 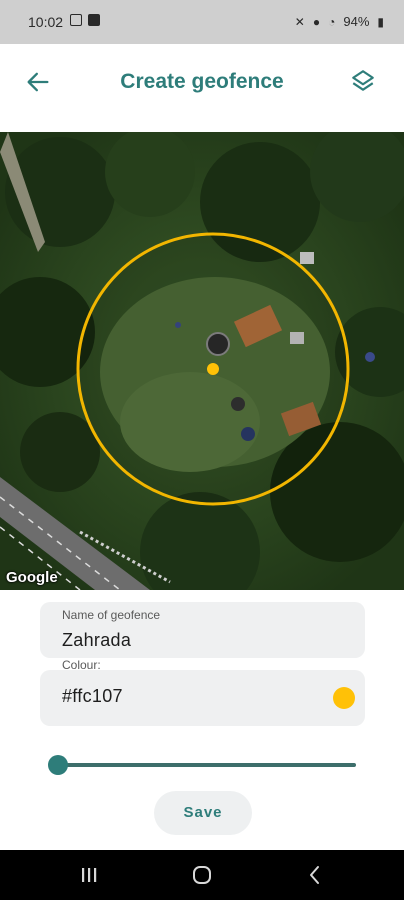 What do you see at coordinates (32, 577) in the screenshot?
I see `google-attribution: Google` at bounding box center [32, 577].